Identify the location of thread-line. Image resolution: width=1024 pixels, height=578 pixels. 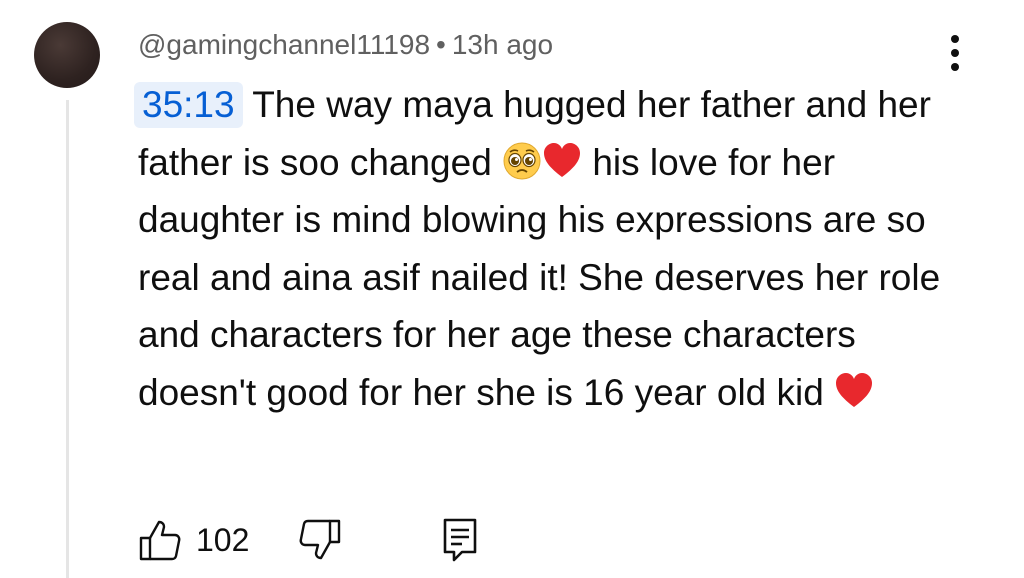
(67, 339).